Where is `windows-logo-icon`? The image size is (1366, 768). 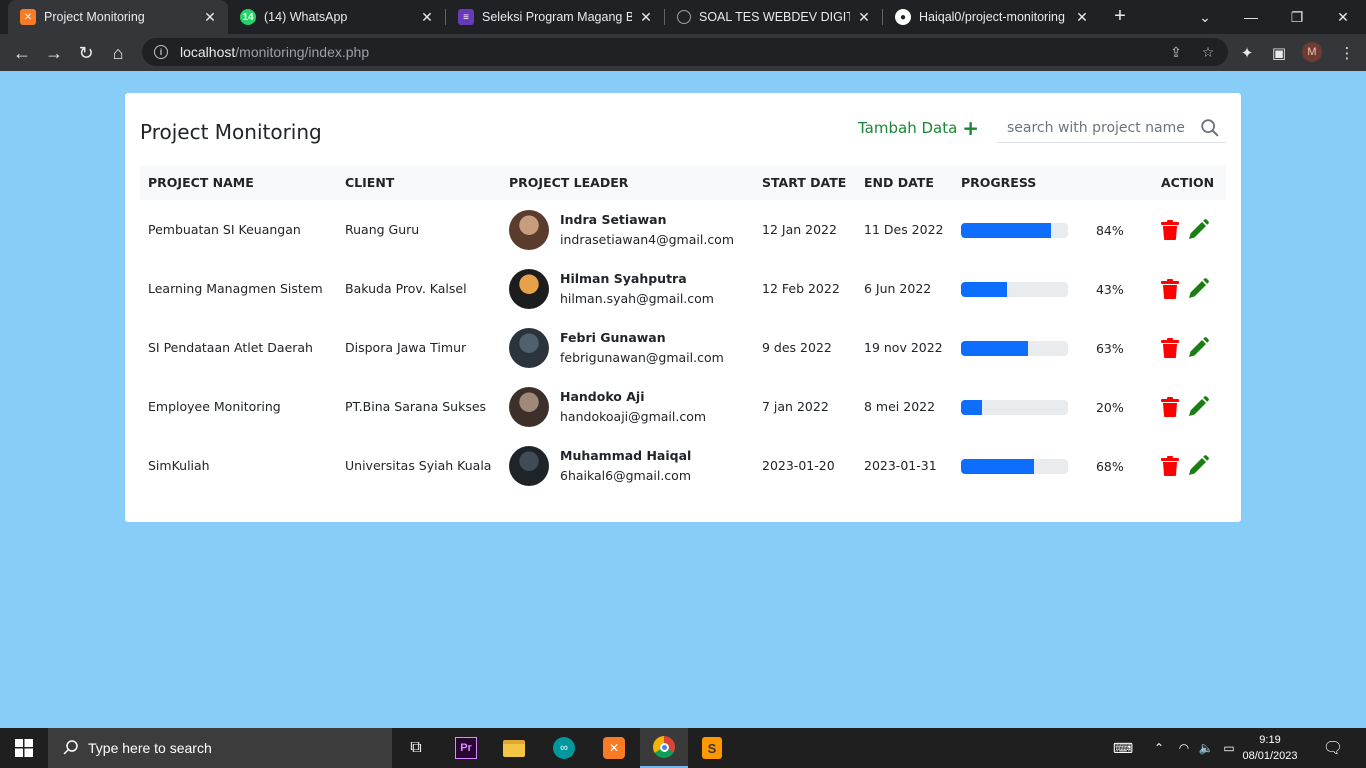
windows-logo-icon is located at coordinates (24, 748).